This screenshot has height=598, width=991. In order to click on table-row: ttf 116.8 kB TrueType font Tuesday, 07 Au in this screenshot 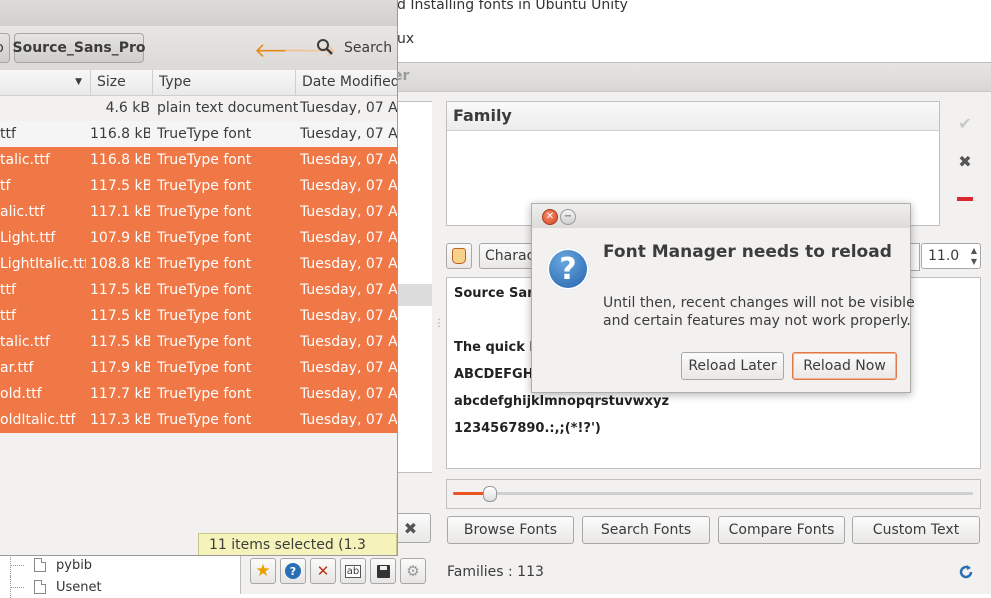, I will do `click(198, 134)`.